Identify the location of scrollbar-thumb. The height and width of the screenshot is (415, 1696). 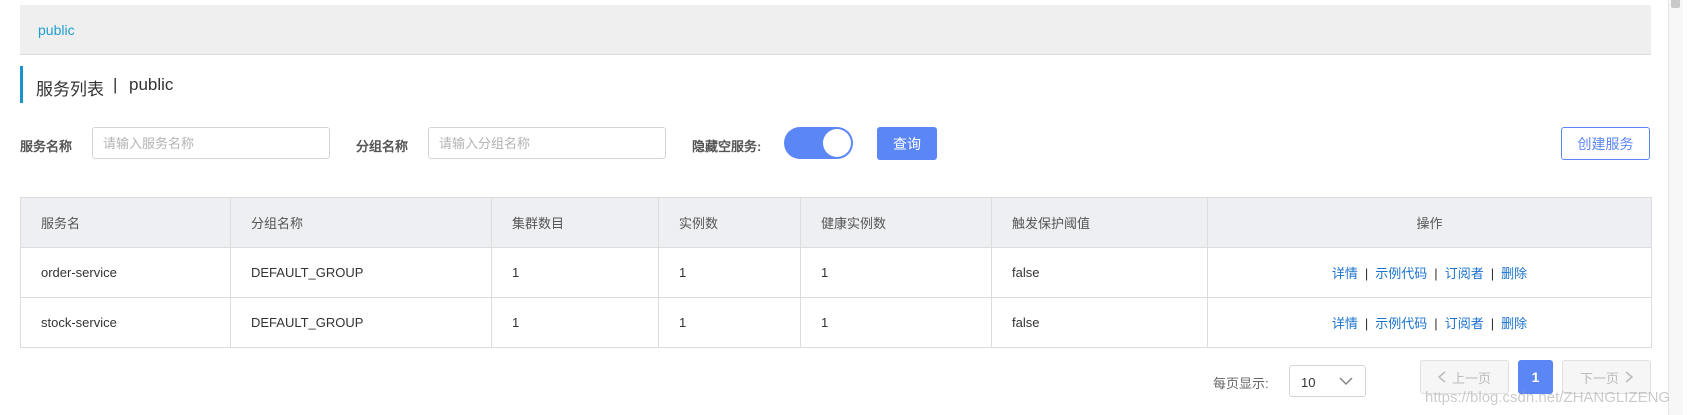
(1675, 4).